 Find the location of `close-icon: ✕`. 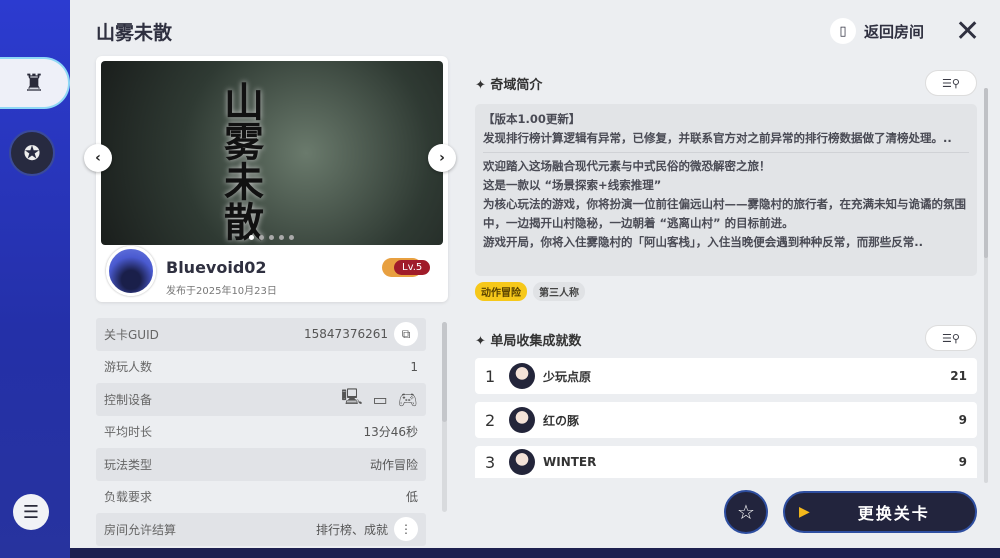

close-icon: ✕ is located at coordinates (967, 31).